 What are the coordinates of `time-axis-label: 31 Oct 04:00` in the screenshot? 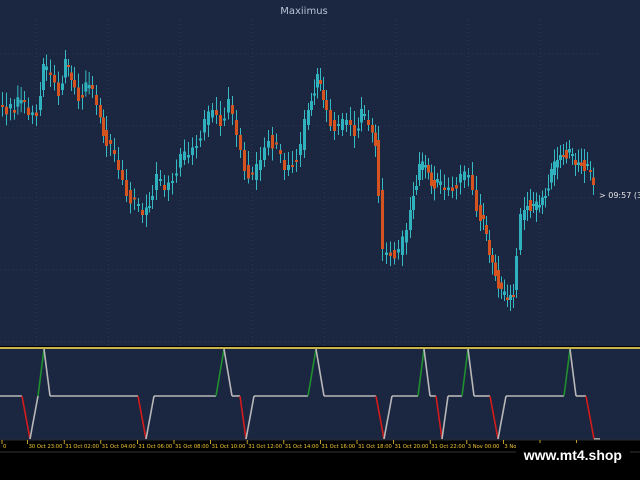 It's located at (119, 447).